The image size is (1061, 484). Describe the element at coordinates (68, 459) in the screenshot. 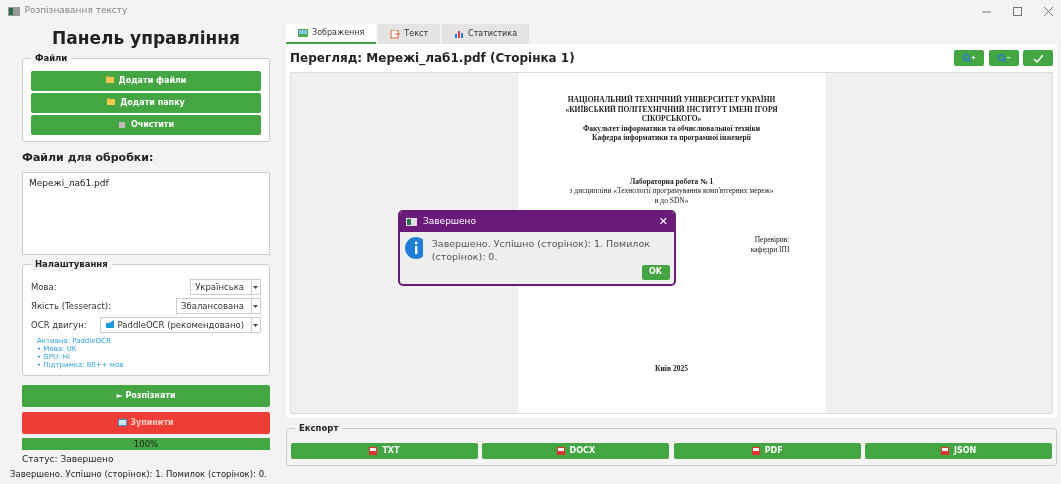

I see `status-text: Статус: Завершено` at that location.